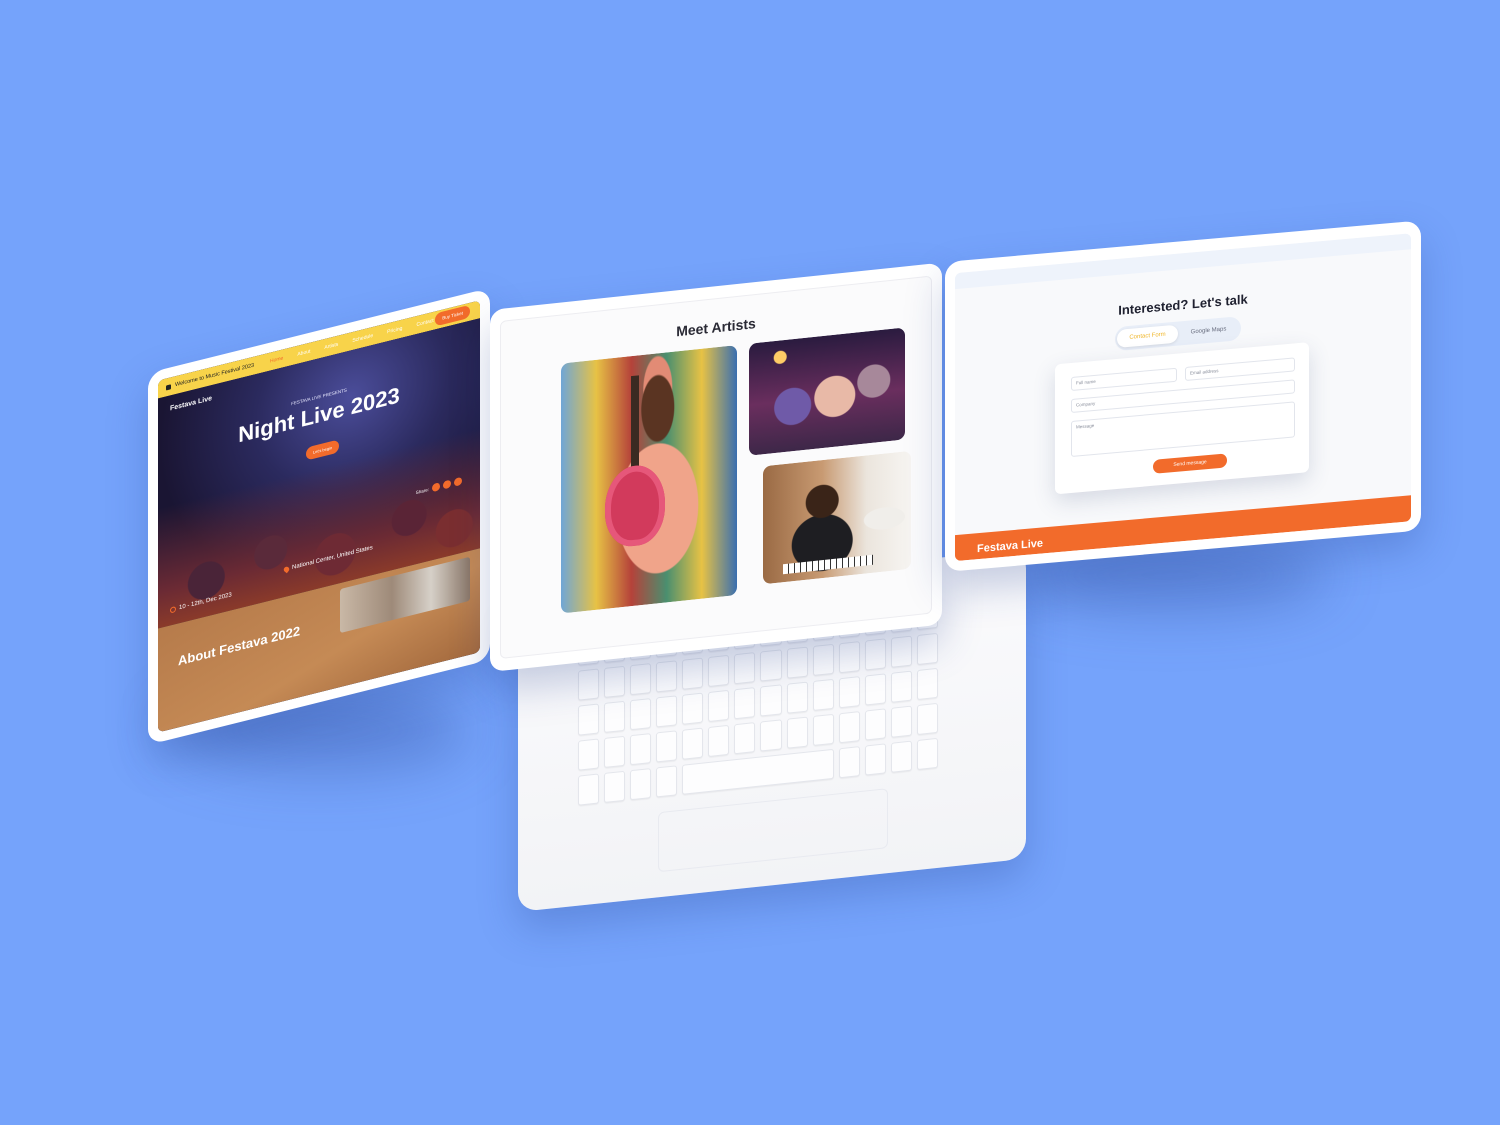 Image resolution: width=1500 pixels, height=1125 pixels. Describe the element at coordinates (1010, 546) in the screenshot. I see `footer-brand: Festava Live` at that location.